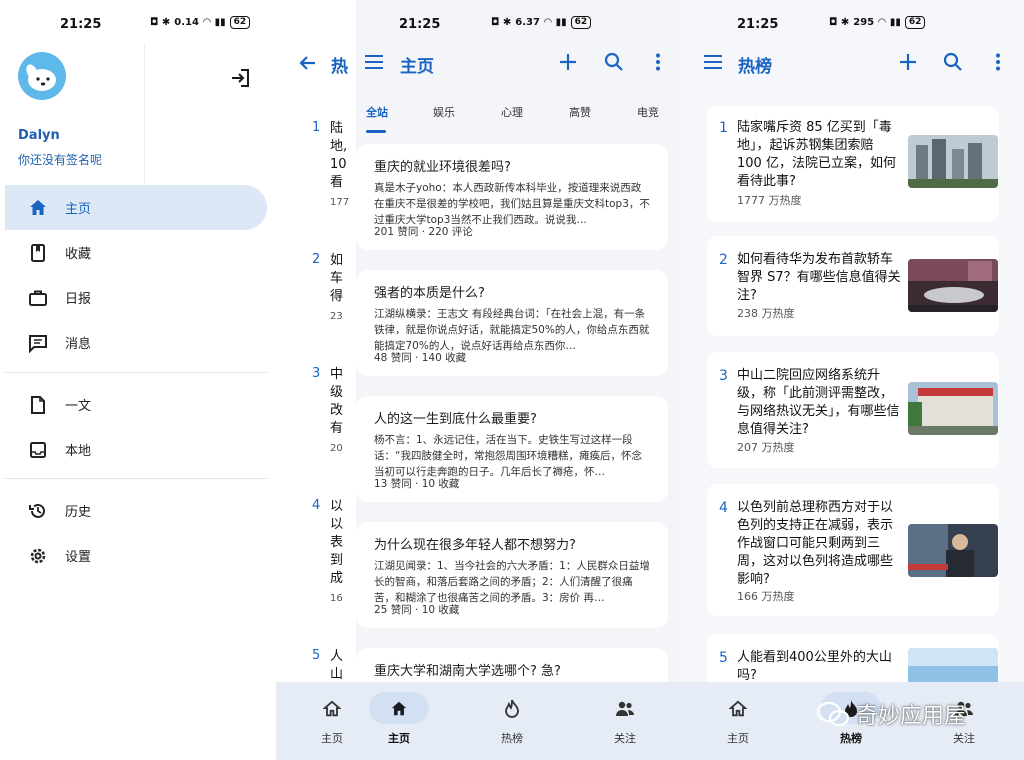  I want to click on user-name: Dalyn, so click(39, 135).